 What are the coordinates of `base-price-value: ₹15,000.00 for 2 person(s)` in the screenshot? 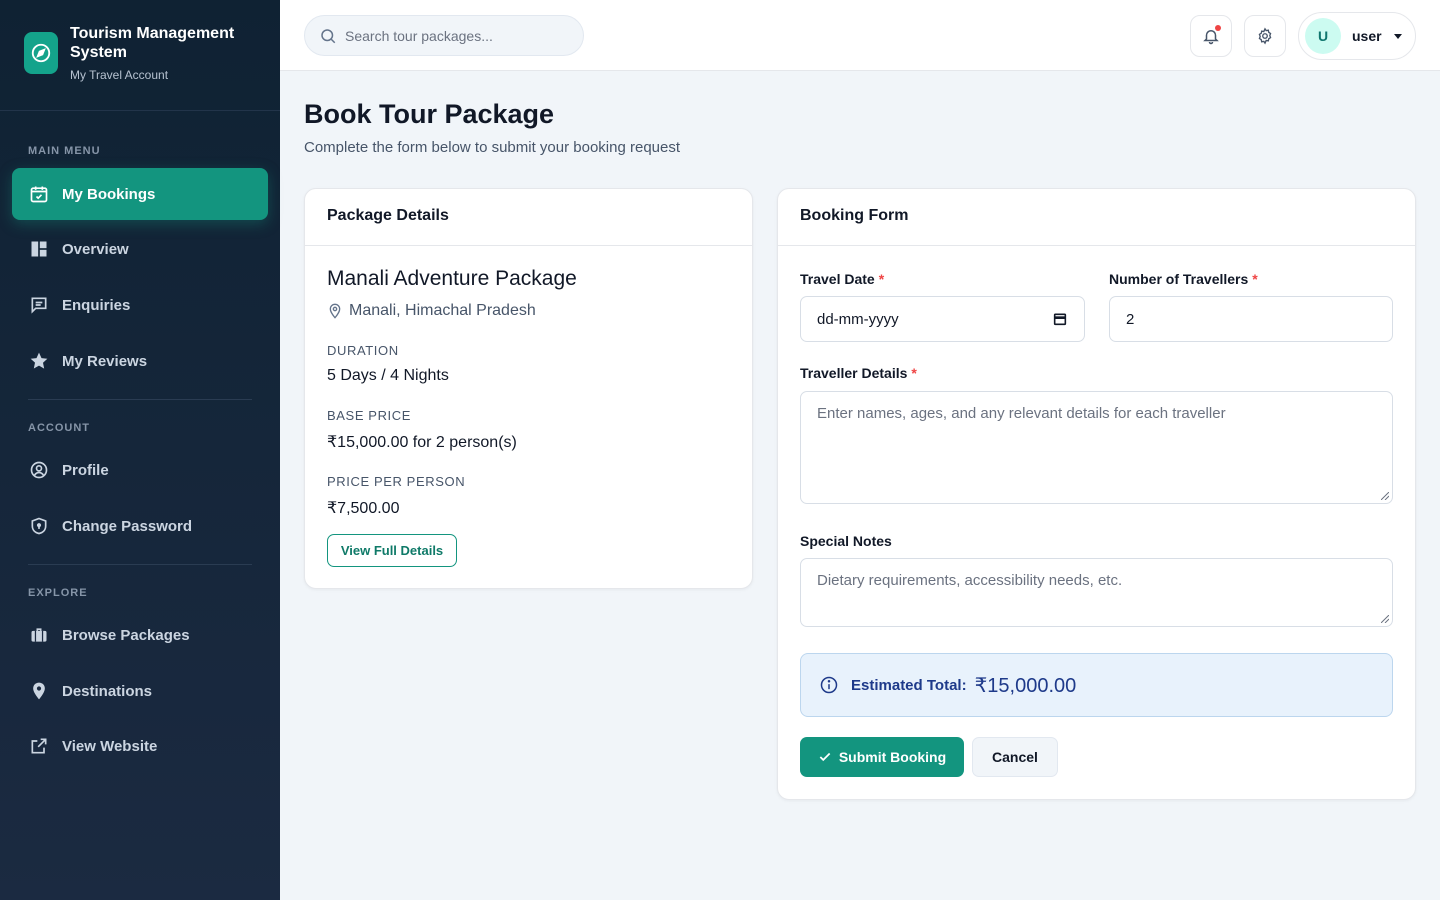 It's located at (422, 442).